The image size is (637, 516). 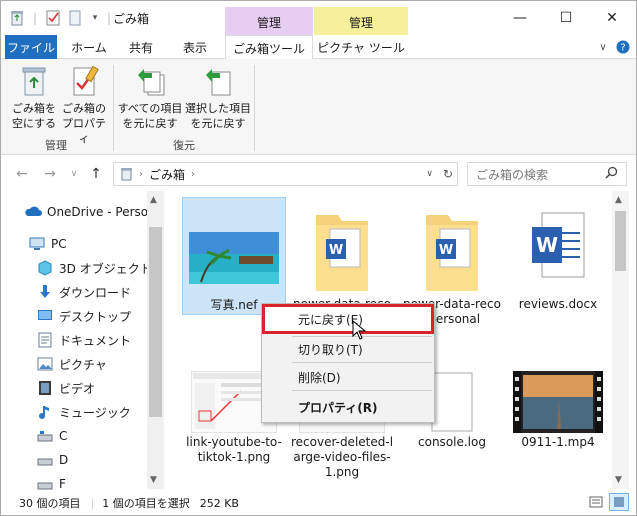 I want to click on file-item-0911-mp4: 0911-1.mp4, so click(x=558, y=406).